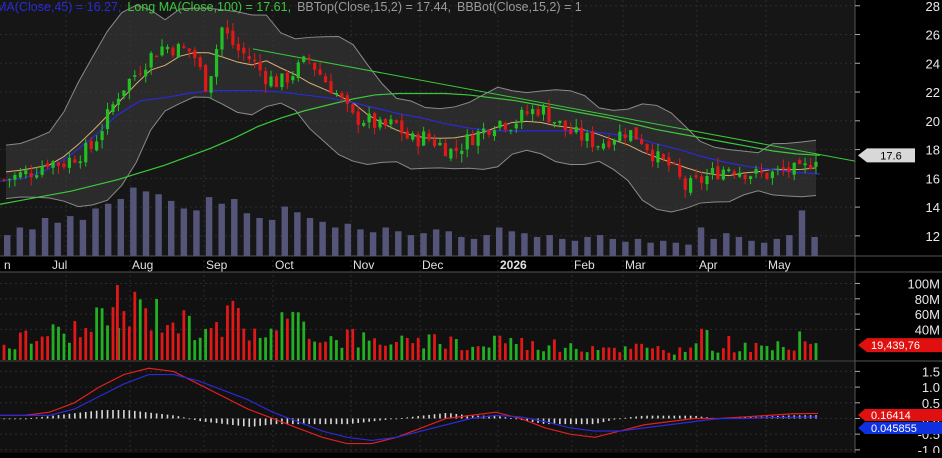 The image size is (942, 458). I want to click on x-axis-label: Feb, so click(584, 265).